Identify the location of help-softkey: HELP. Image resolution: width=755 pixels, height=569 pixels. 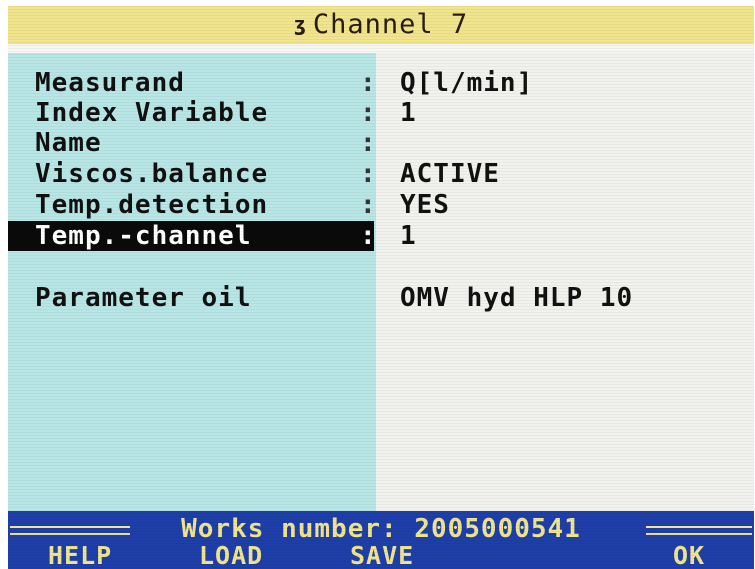
(80, 556).